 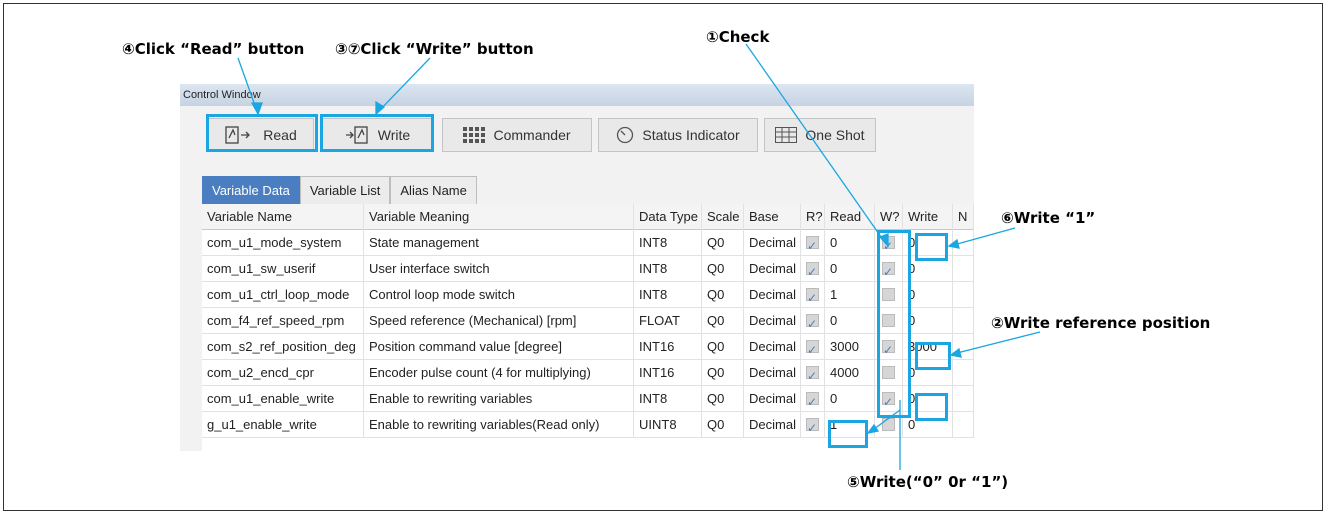 What do you see at coordinates (982, 237) in the screenshot?
I see `write-one-pointer-line` at bounding box center [982, 237].